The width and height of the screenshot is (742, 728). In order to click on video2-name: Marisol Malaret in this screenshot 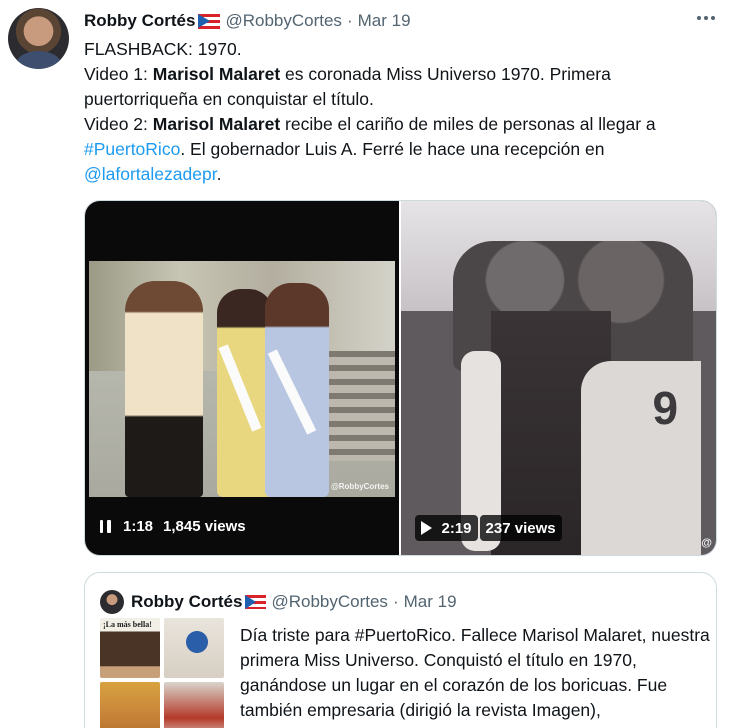, I will do `click(216, 124)`.